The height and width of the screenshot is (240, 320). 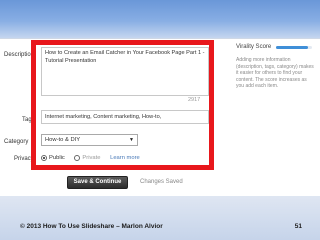 I want to click on virality-score-title: Virality Score, so click(x=254, y=47).